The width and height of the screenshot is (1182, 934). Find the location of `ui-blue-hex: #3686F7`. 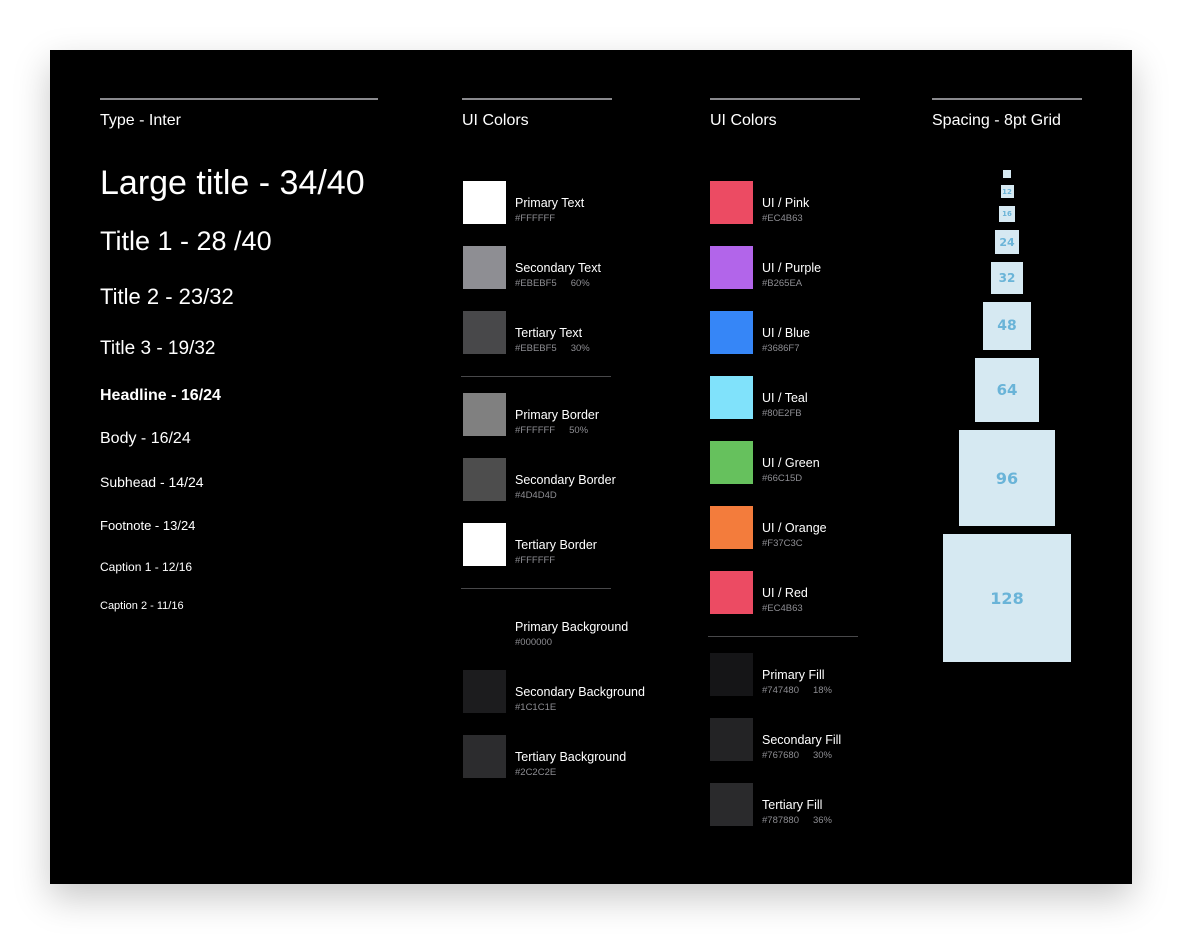

ui-blue-hex: #3686F7 is located at coordinates (781, 348).